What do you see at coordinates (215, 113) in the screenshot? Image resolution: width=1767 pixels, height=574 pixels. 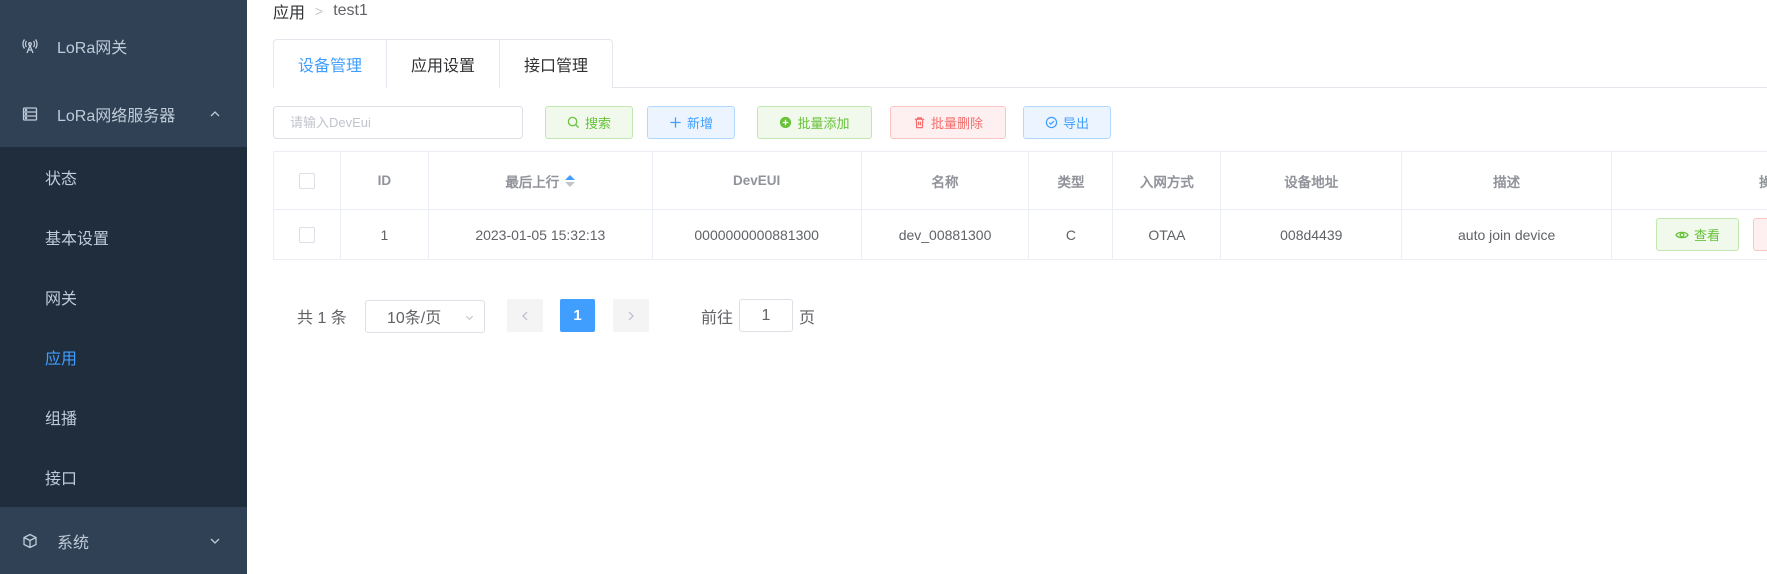 I see `chevron-up-icon` at bounding box center [215, 113].